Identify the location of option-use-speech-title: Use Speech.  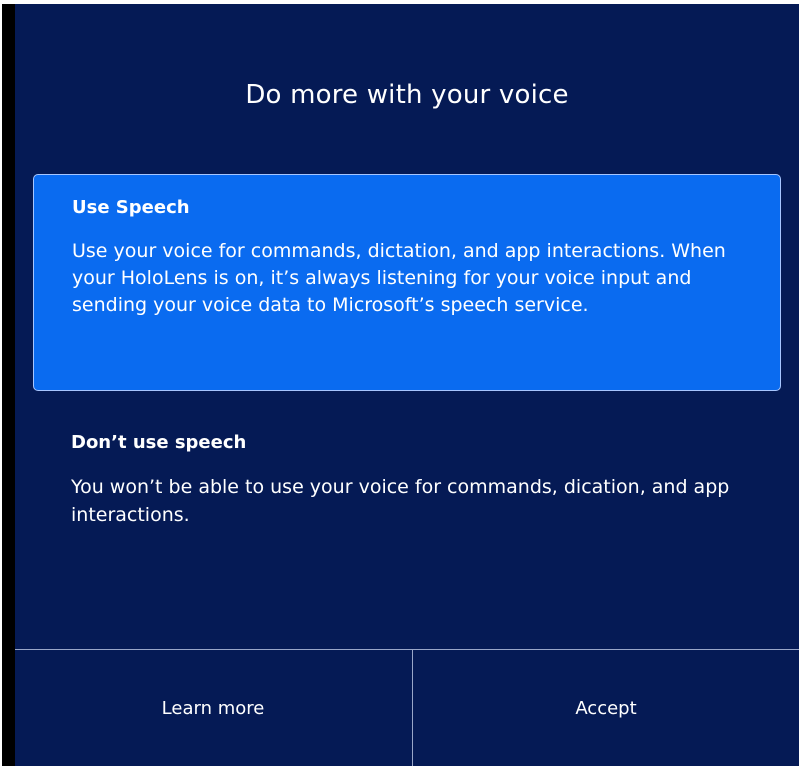
(131, 207).